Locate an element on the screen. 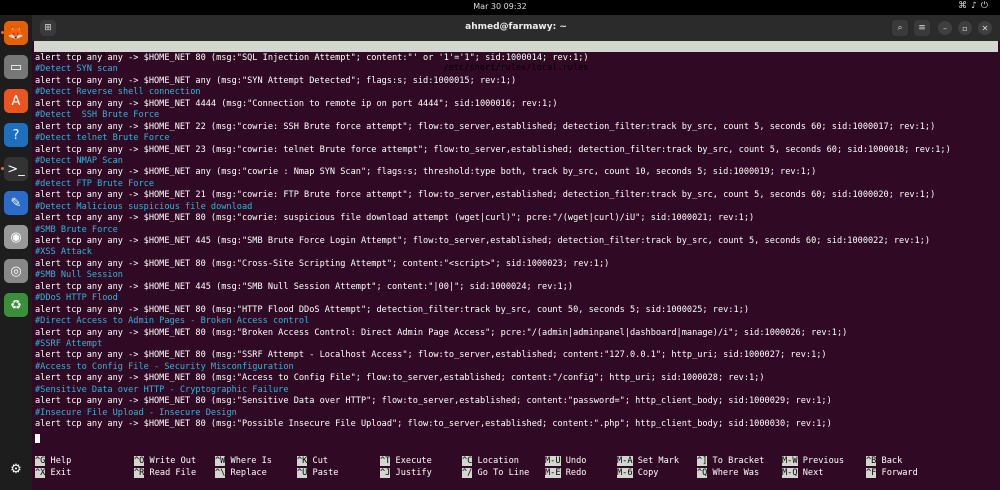 This screenshot has width=1000, height=490. comment-line: #SSRF Attempt is located at coordinates (516, 344).